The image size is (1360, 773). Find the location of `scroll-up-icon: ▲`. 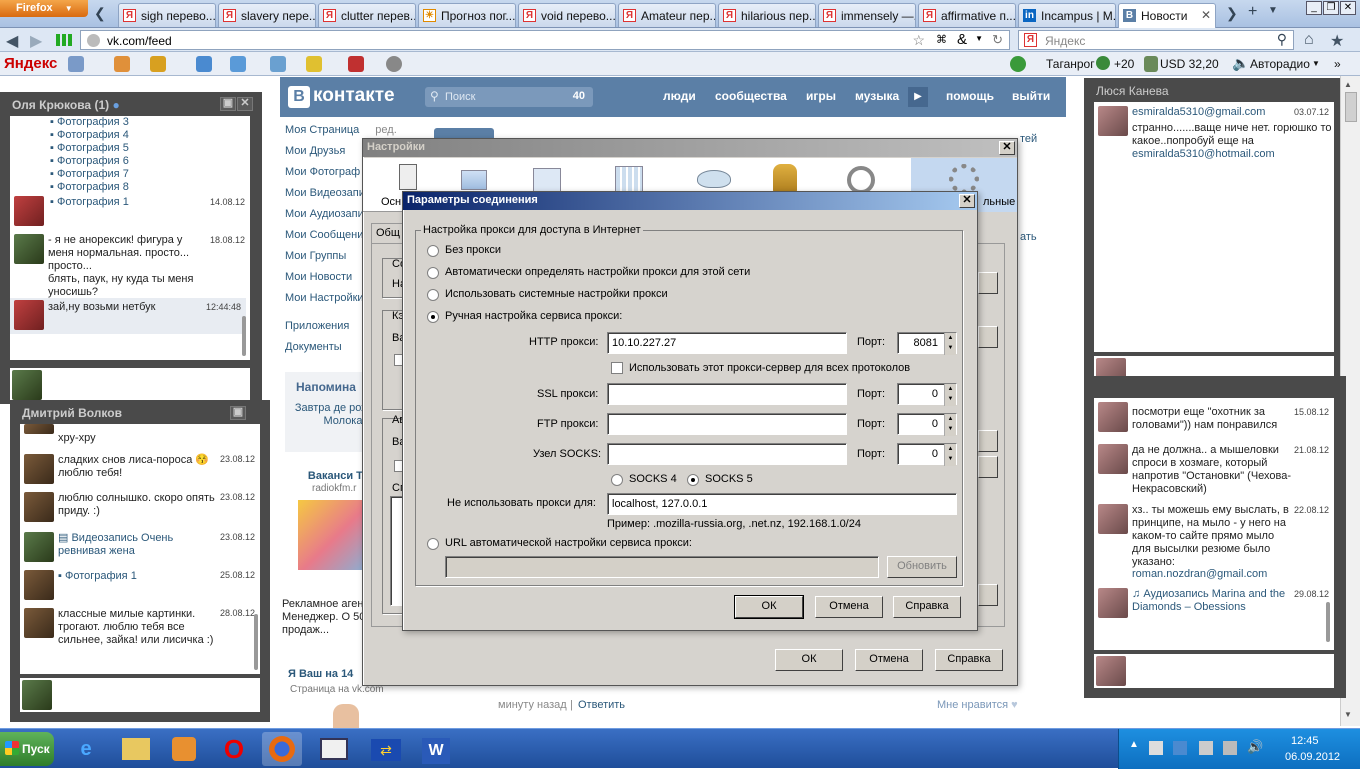

scroll-up-icon: ▲ is located at coordinates (1348, 84).